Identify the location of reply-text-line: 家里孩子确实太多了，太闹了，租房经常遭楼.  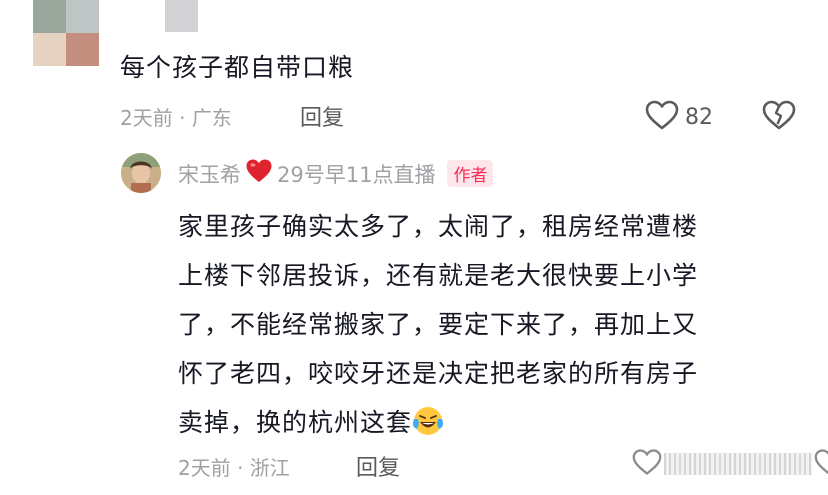
(438, 226).